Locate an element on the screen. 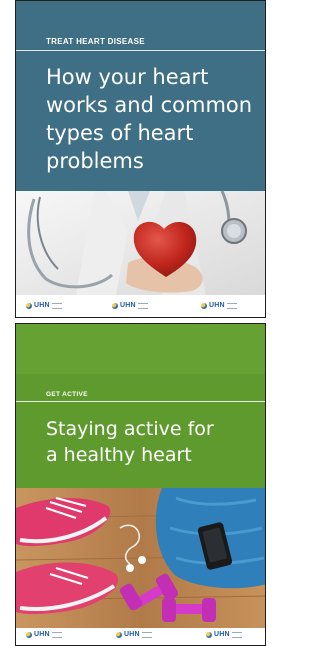 The height and width of the screenshot is (646, 320). card-title-line: How your heart is located at coordinates (127, 77).